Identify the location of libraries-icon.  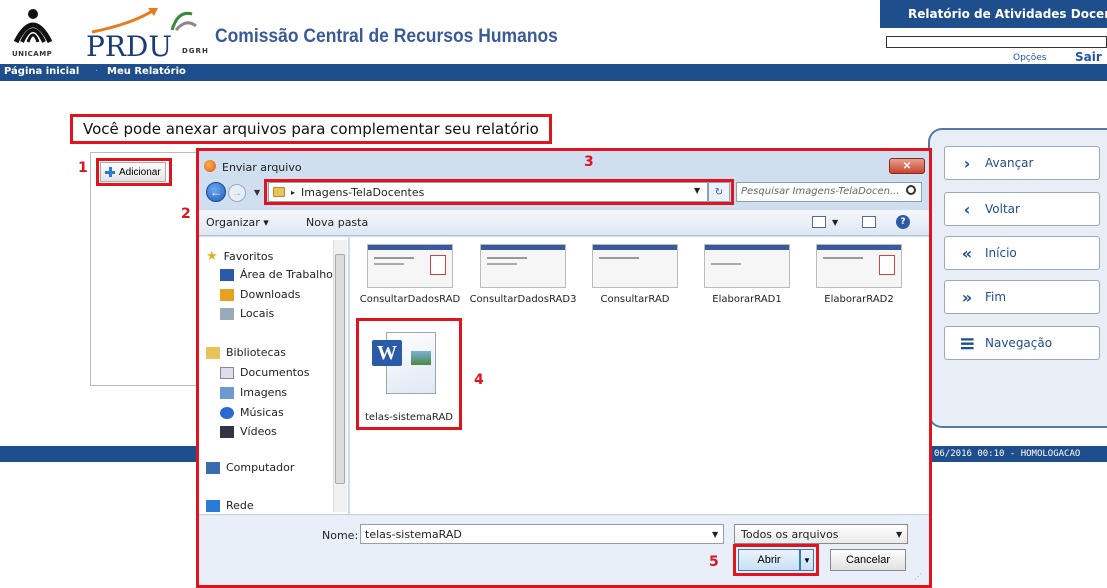
(213, 352).